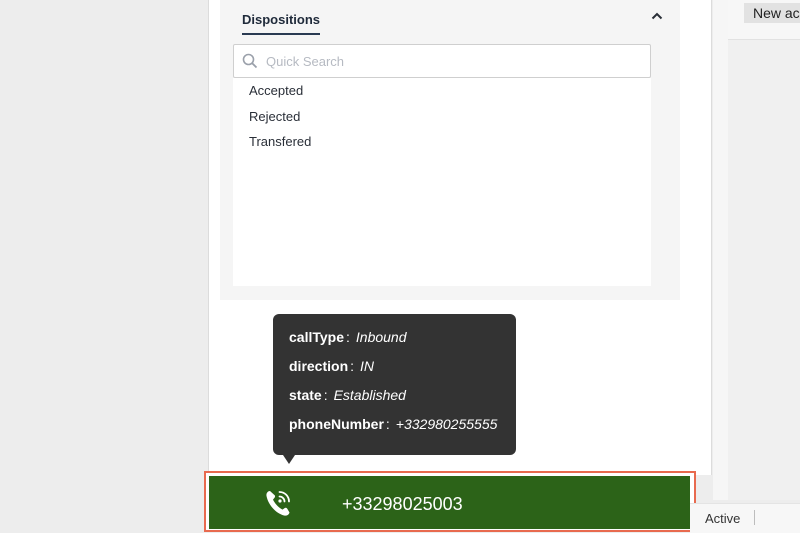  I want to click on panel-divider, so click(720, 250).